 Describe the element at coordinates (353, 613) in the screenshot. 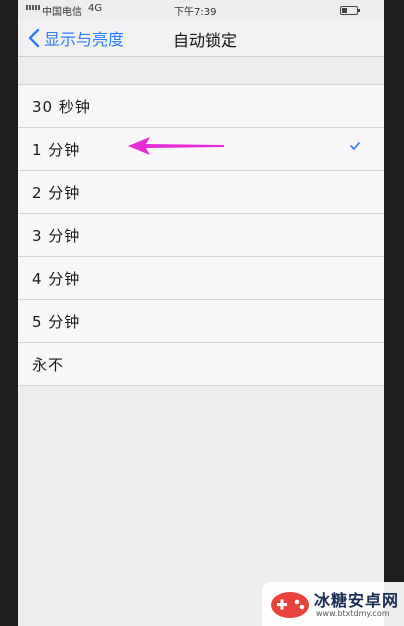

I see `watermark-url: www.btxtdmy.com` at that location.